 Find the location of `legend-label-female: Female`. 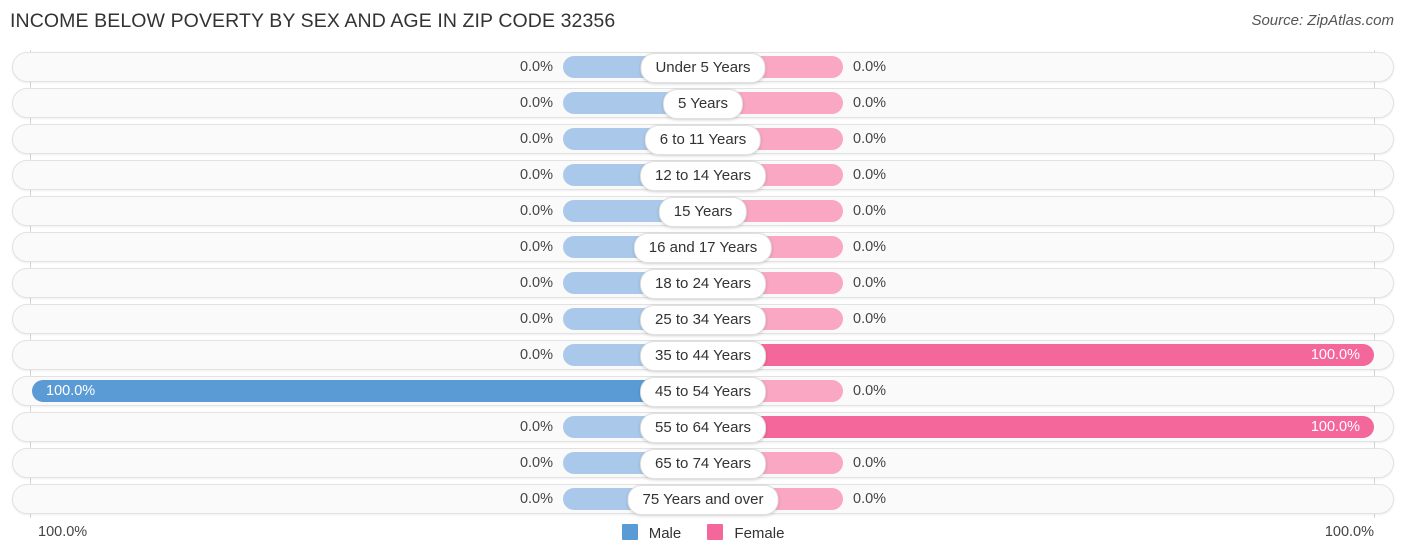

legend-label-female: Female is located at coordinates (759, 533).